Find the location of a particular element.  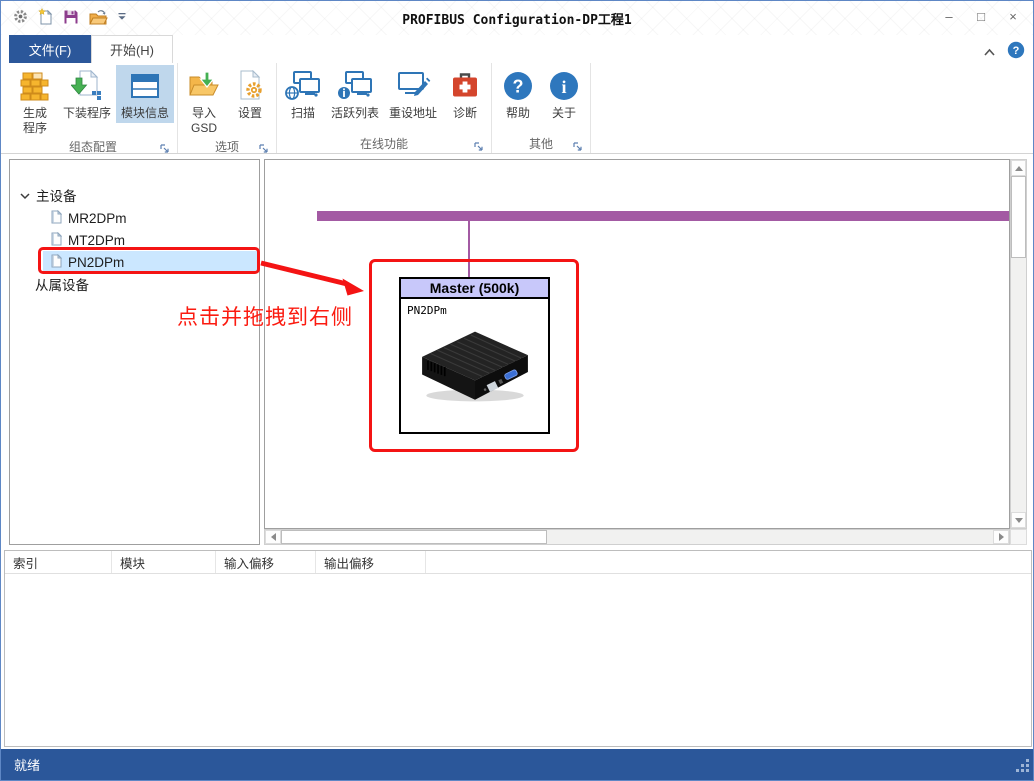

ribbon-button-label: 设置 is located at coordinates (250, 113).